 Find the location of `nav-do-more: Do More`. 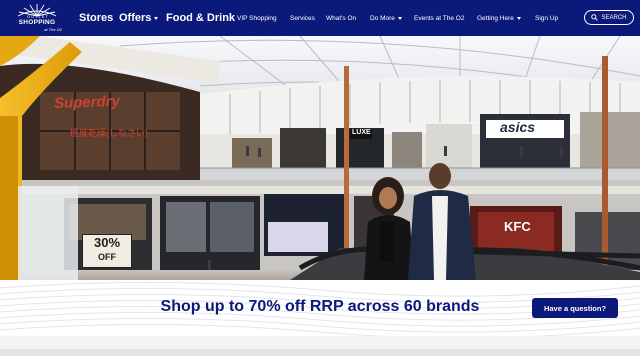

nav-do-more: Do More is located at coordinates (386, 18).